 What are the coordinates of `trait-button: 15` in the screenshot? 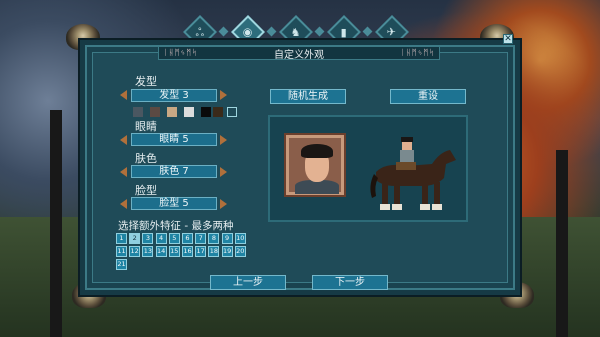 It's located at (174, 251).